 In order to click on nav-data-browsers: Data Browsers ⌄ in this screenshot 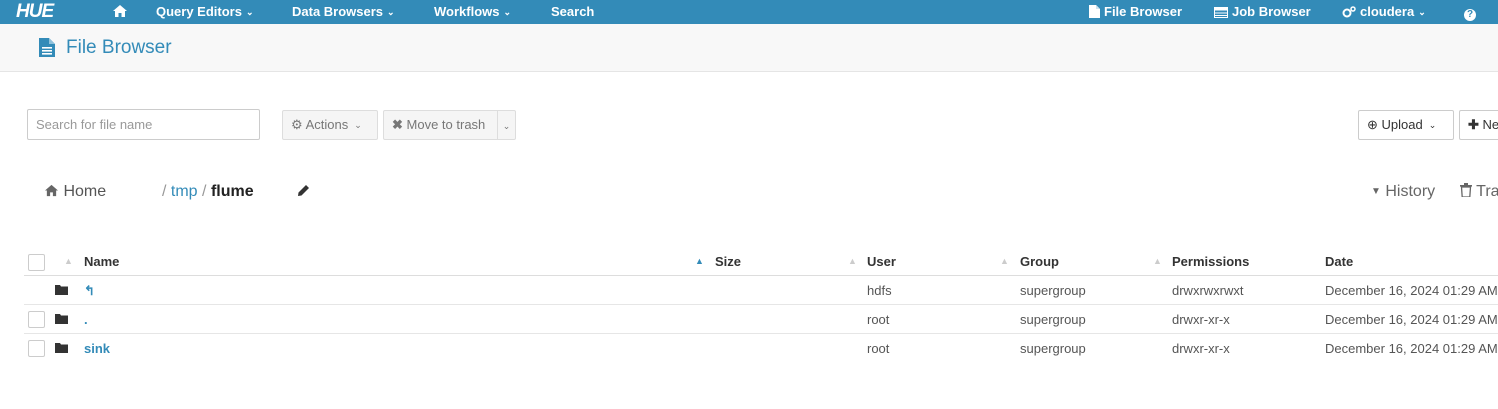, I will do `click(343, 12)`.